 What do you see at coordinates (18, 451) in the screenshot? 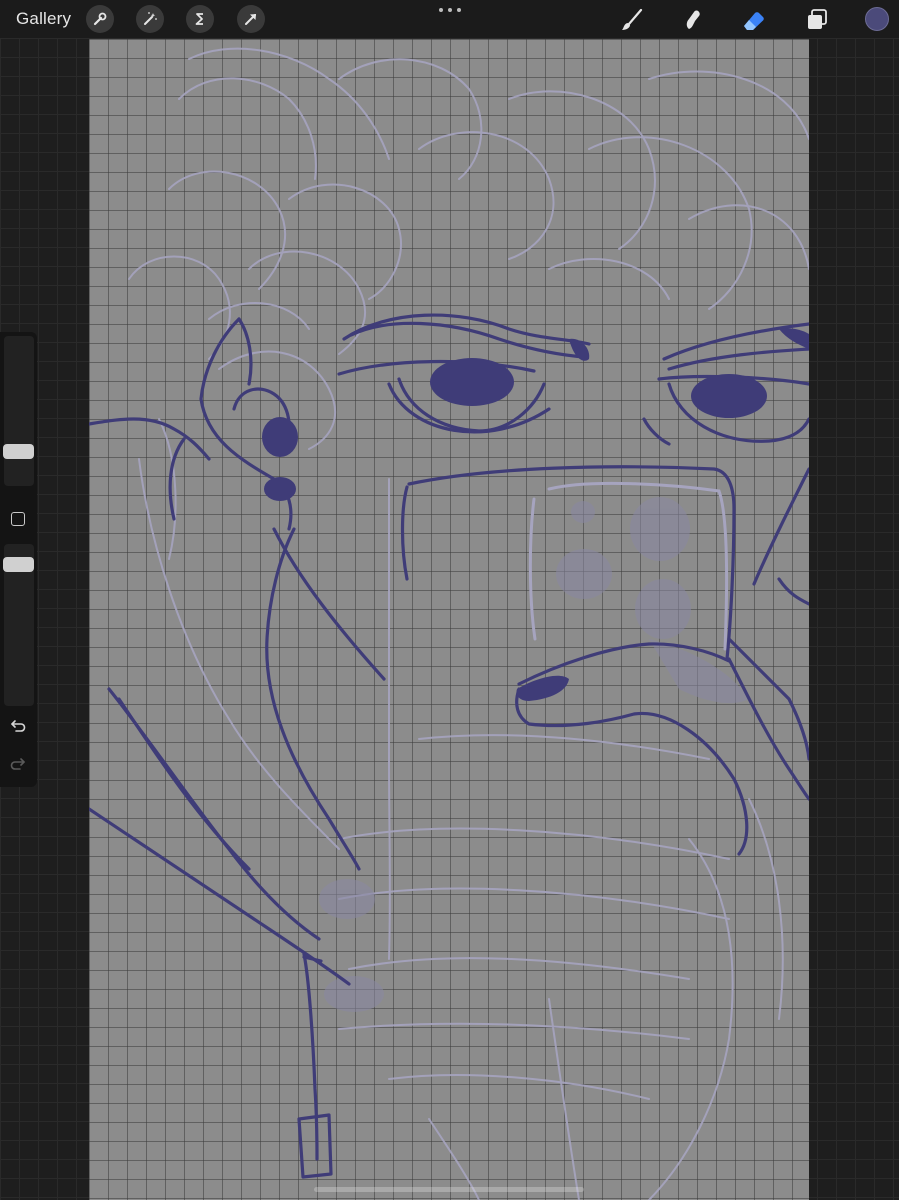
I see `brush-size-thumb` at bounding box center [18, 451].